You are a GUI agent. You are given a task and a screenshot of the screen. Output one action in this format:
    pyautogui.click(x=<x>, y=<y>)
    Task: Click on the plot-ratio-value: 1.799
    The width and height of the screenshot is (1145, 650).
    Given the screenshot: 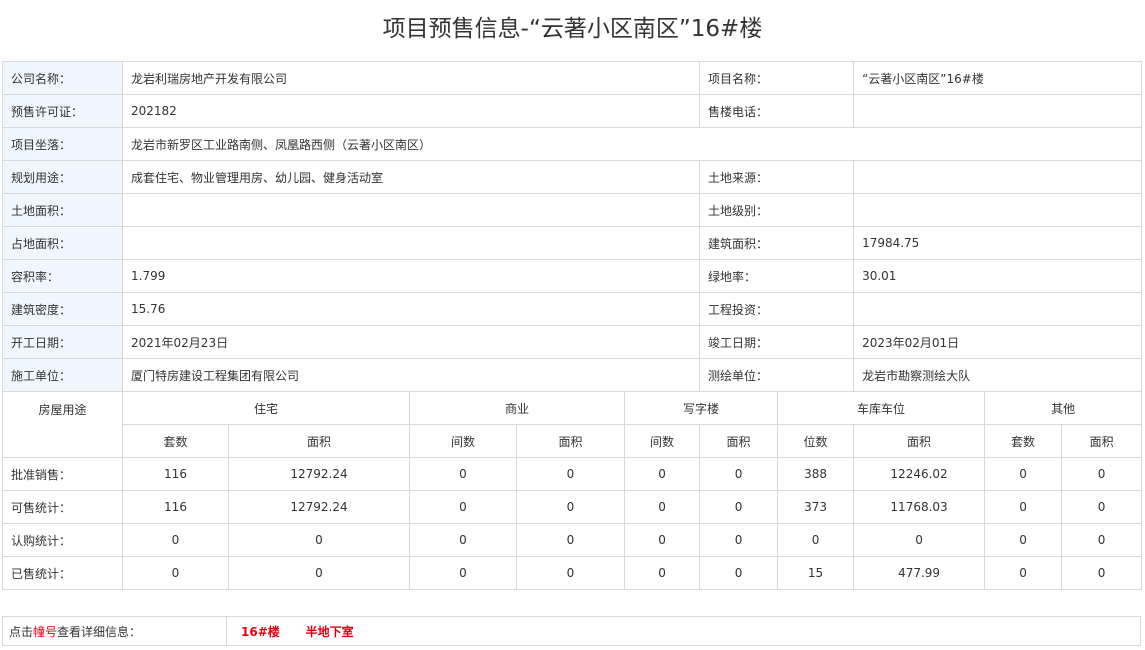 What is the action you would take?
    pyautogui.click(x=411, y=276)
    